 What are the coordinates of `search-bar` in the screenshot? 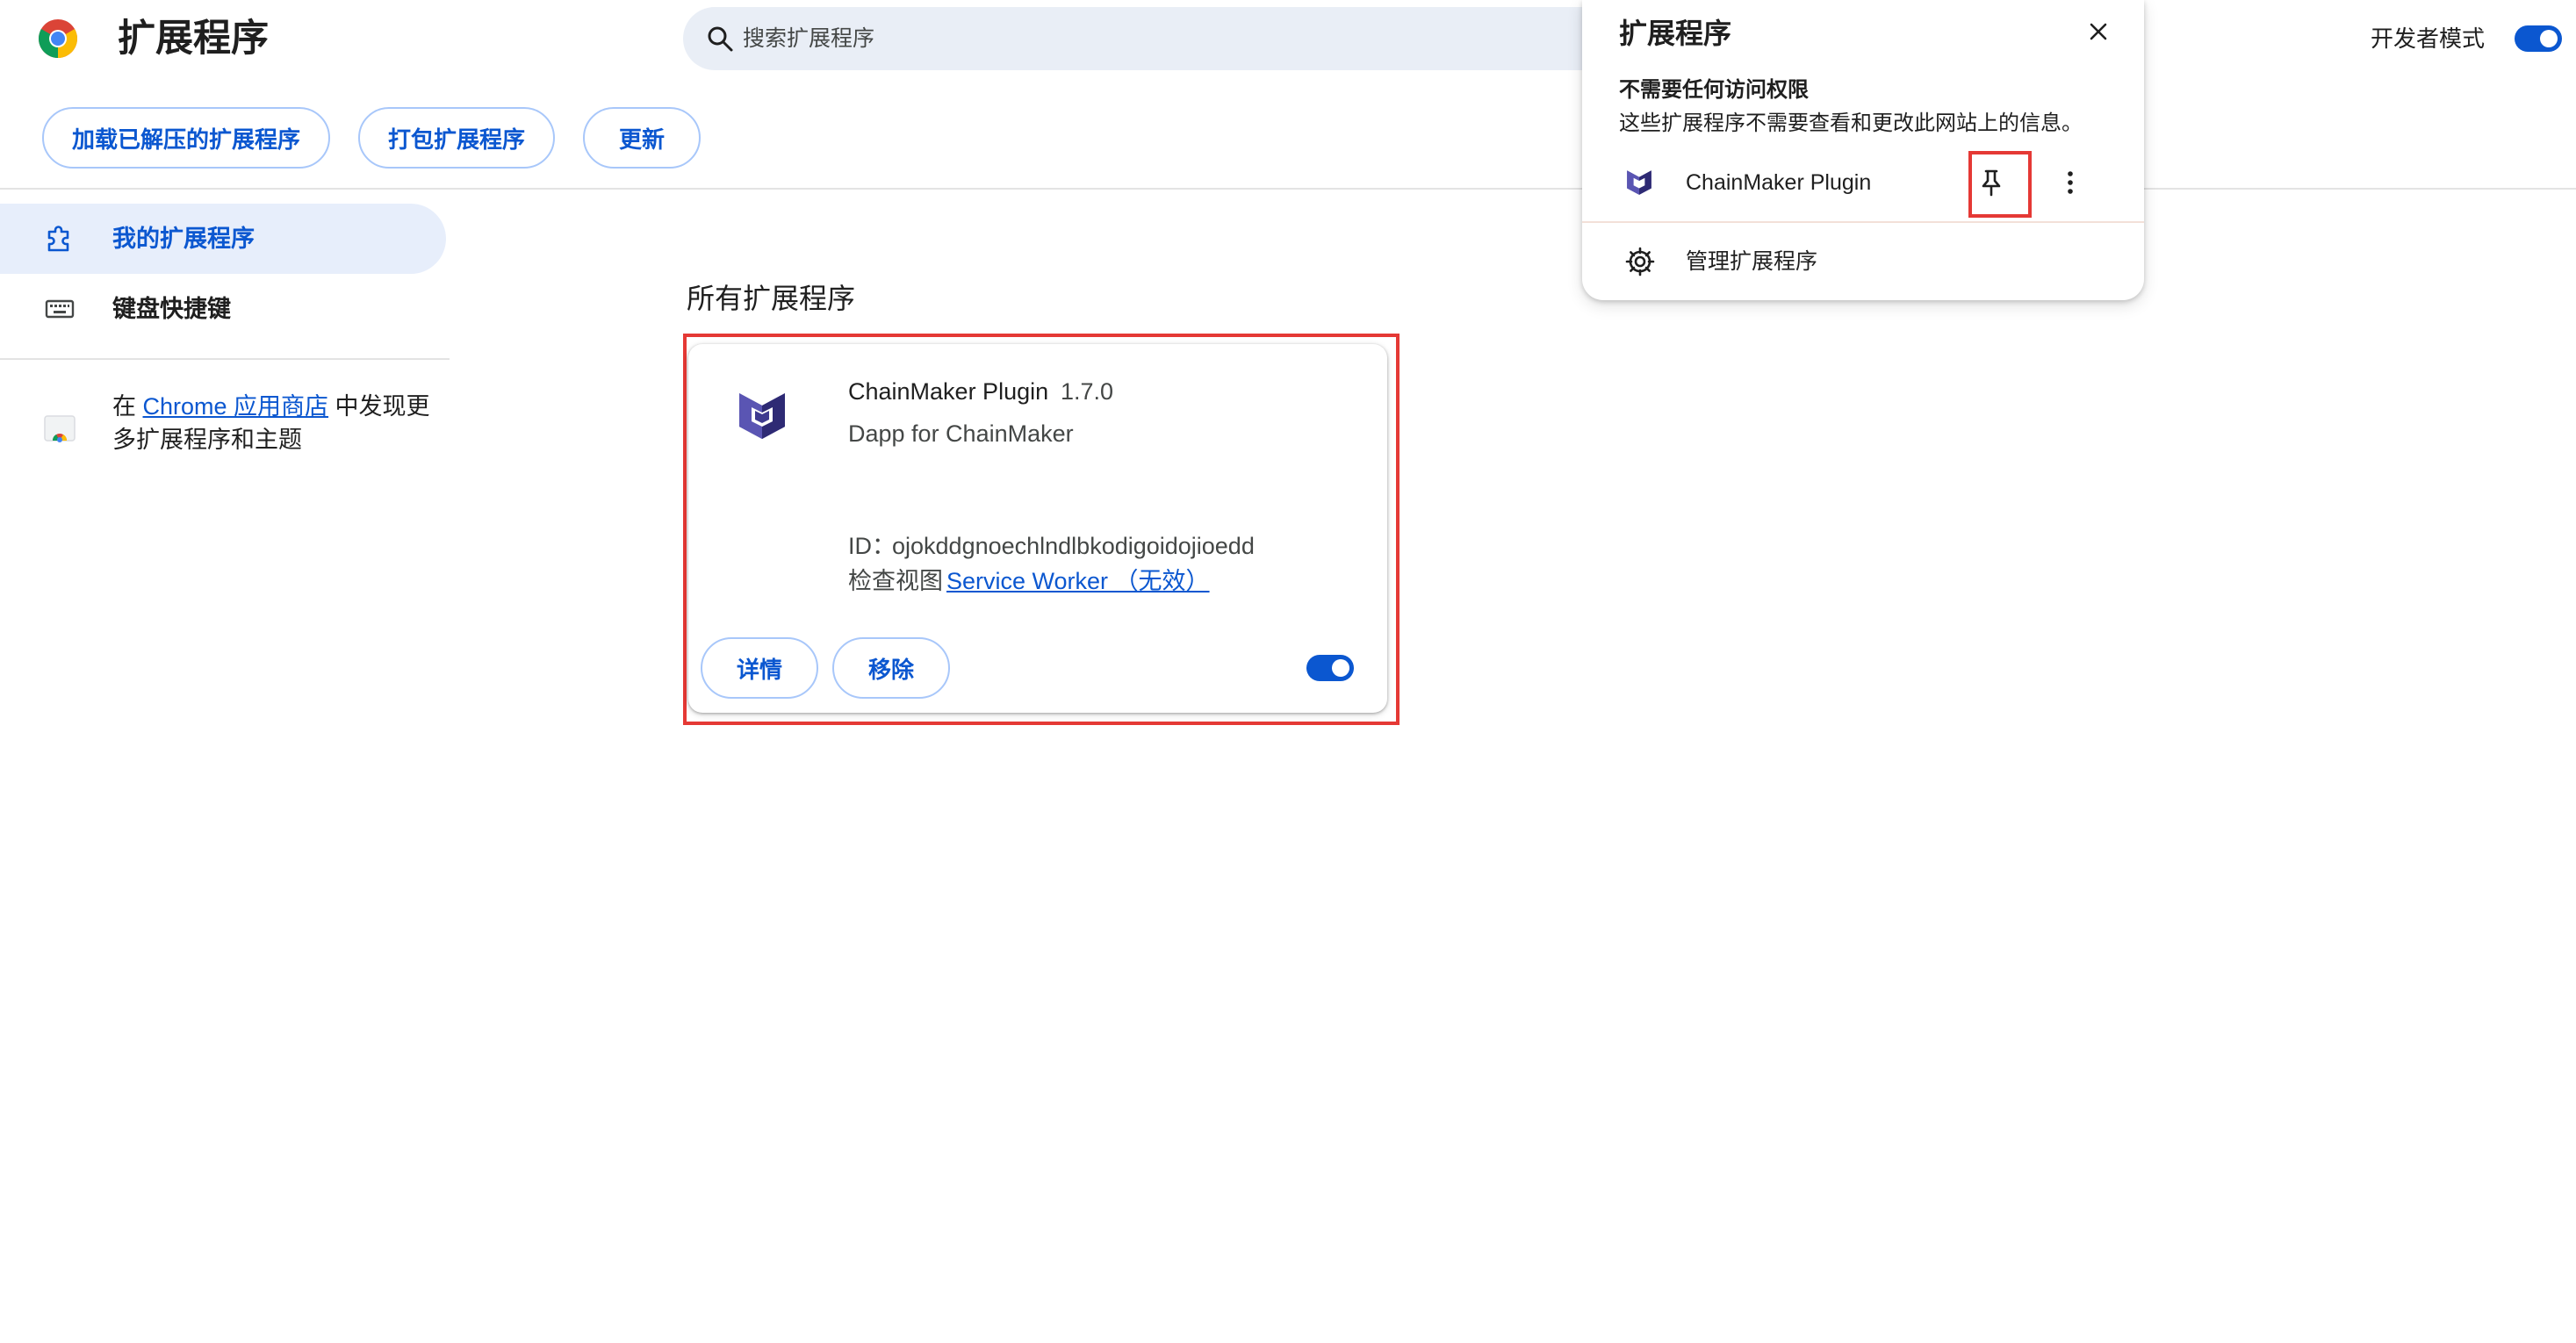 It's located at (1179, 39).